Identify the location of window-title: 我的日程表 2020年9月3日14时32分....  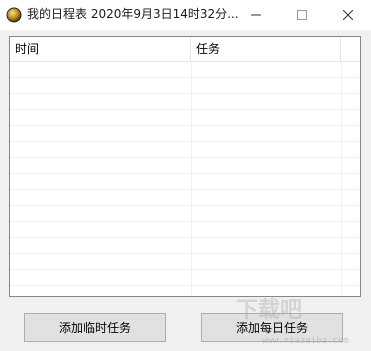
(133, 14).